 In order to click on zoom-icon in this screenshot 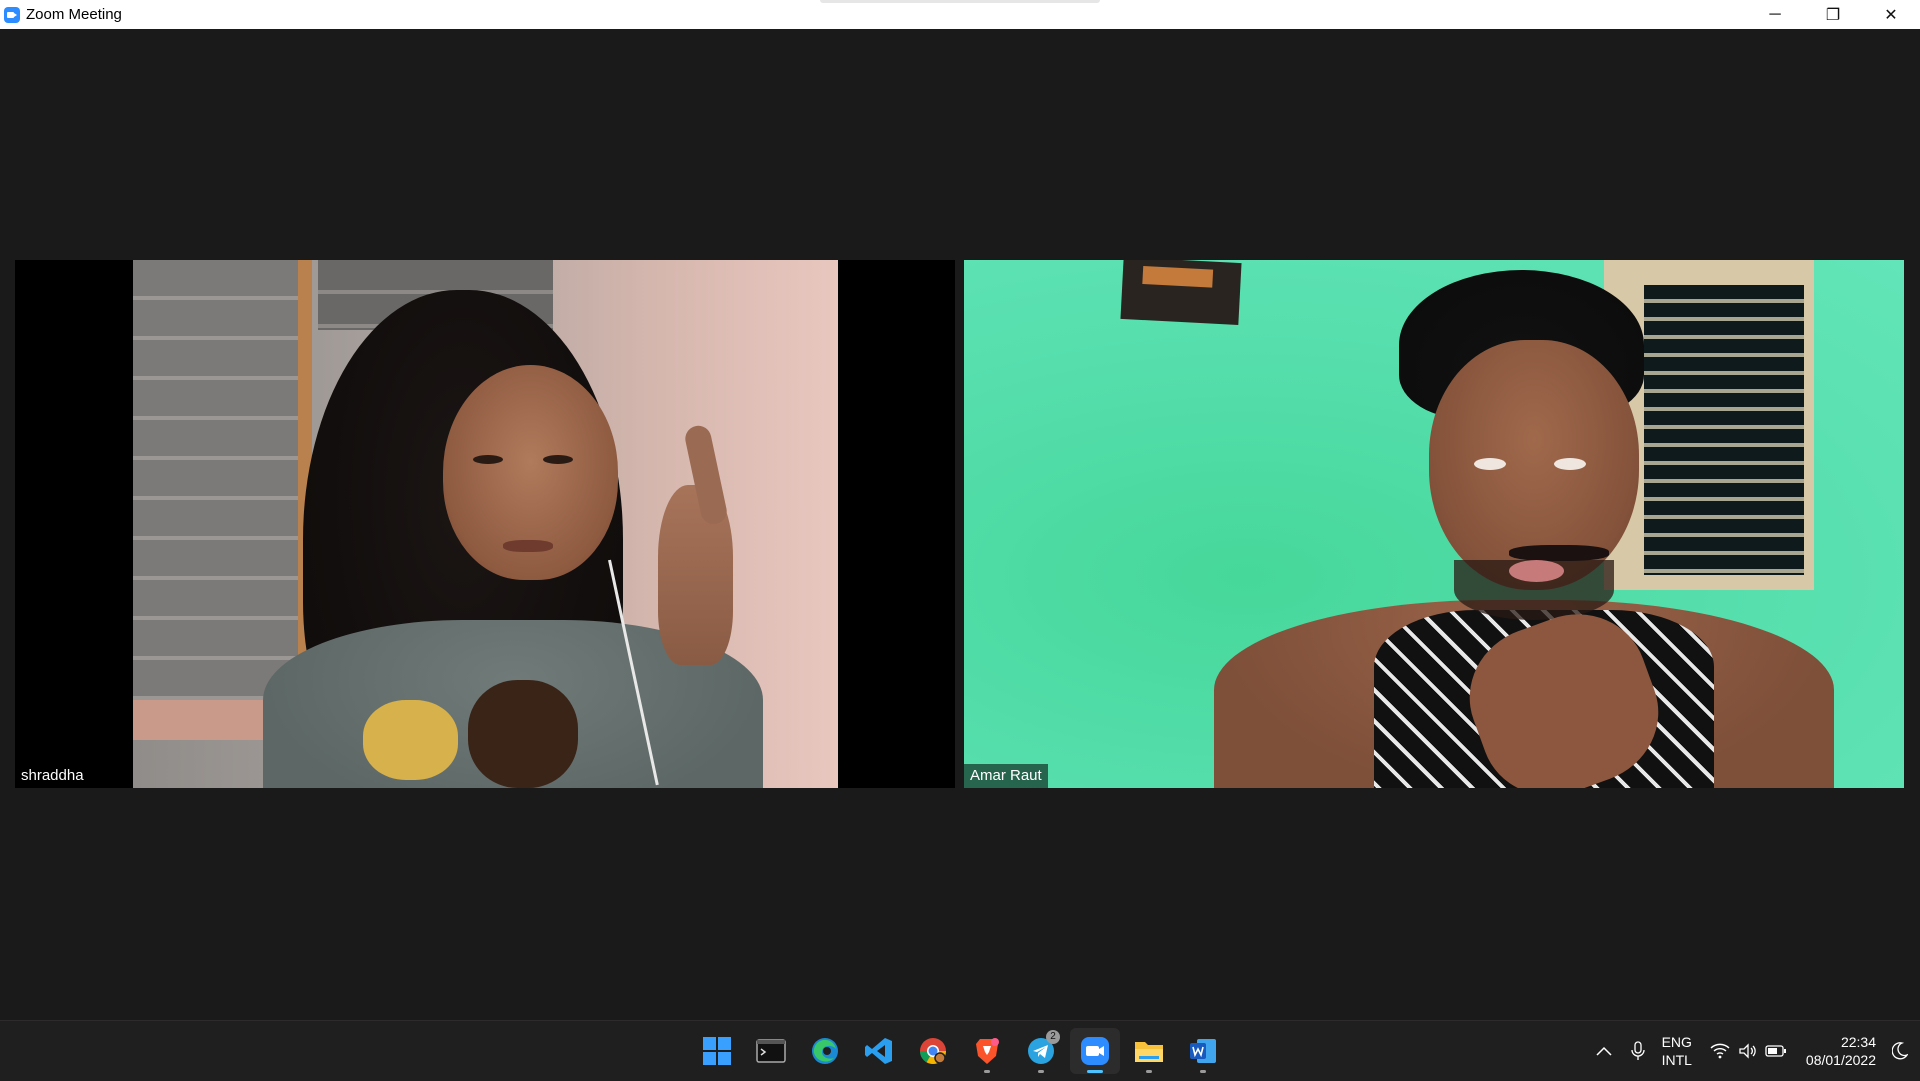, I will do `click(1095, 1051)`.